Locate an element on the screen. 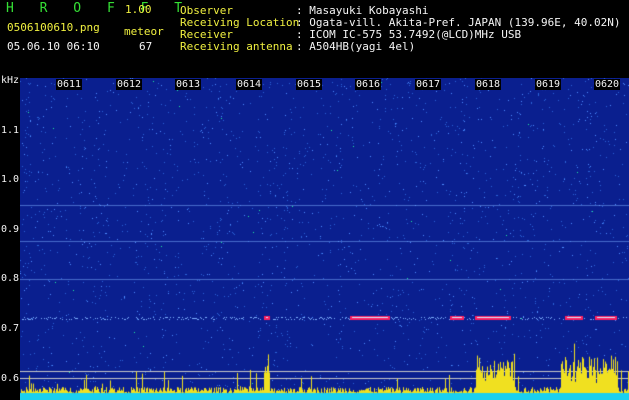 The image size is (629, 400). time-tick-label: 0612 is located at coordinates (129, 84).